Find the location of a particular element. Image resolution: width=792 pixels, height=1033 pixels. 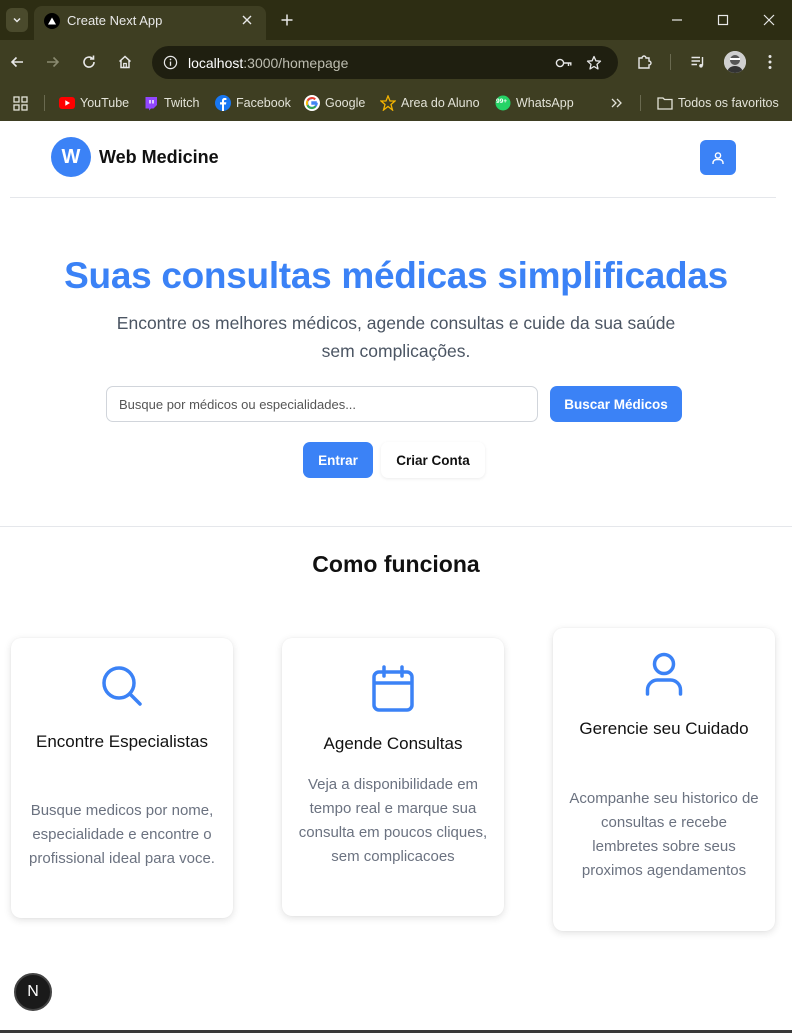

tab-title: Create Next App is located at coordinates (115, 20).